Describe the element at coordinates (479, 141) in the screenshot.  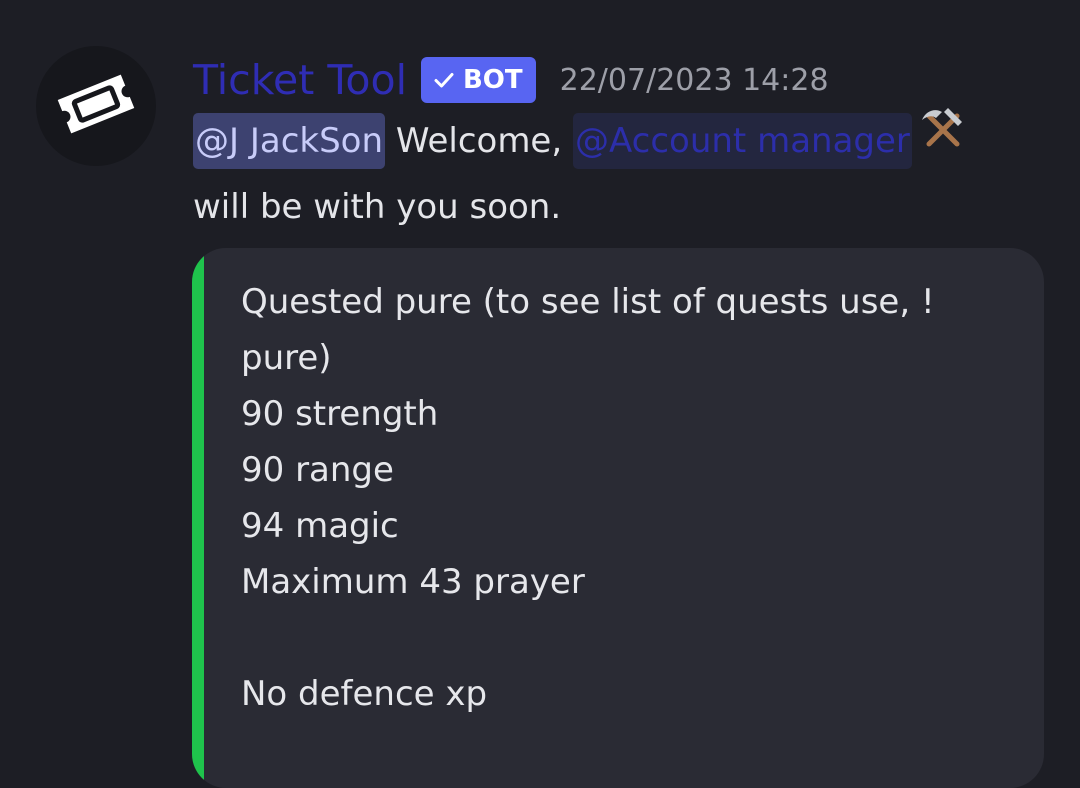
I see `welcome-text: Welcome,` at that location.